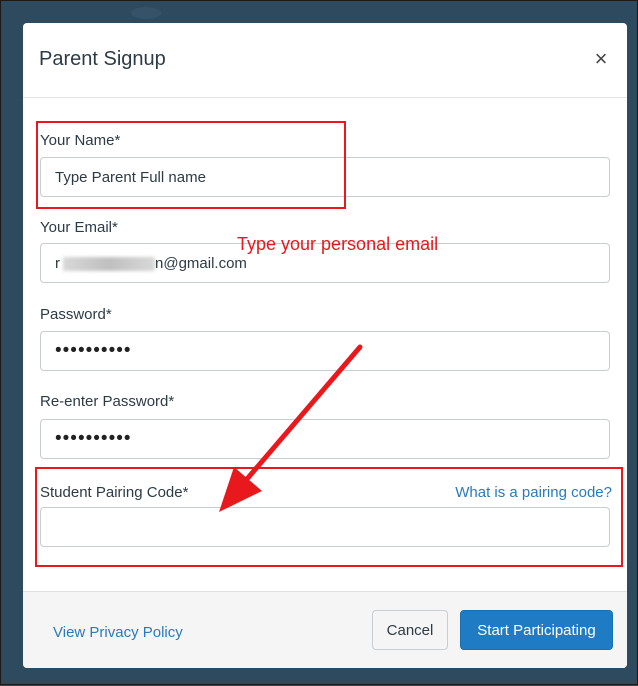  Describe the element at coordinates (93, 438) in the screenshot. I see `reenter-password-value: ••••••••••` at that location.